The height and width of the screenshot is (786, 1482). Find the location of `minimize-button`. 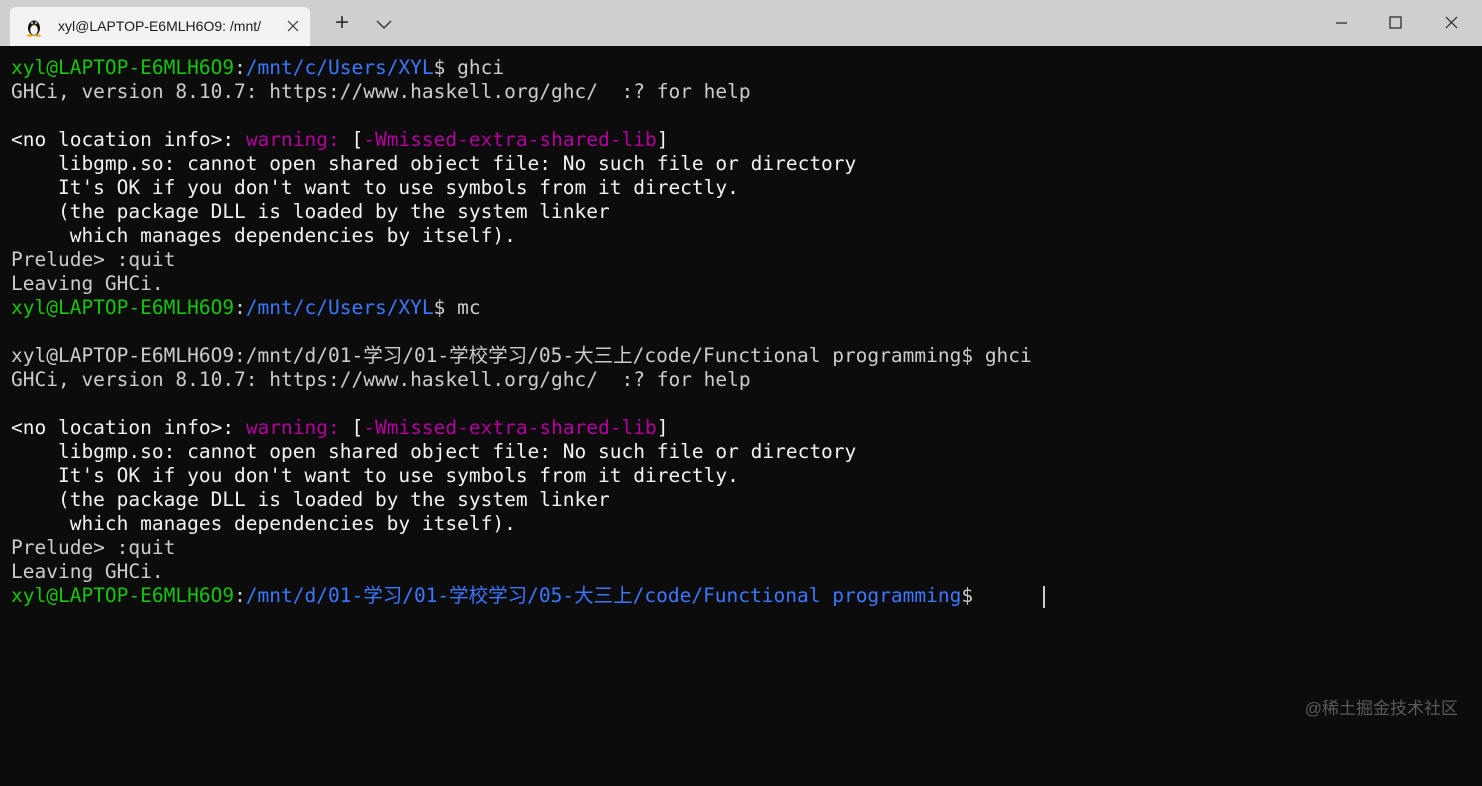

minimize-button is located at coordinates (1341, 23).